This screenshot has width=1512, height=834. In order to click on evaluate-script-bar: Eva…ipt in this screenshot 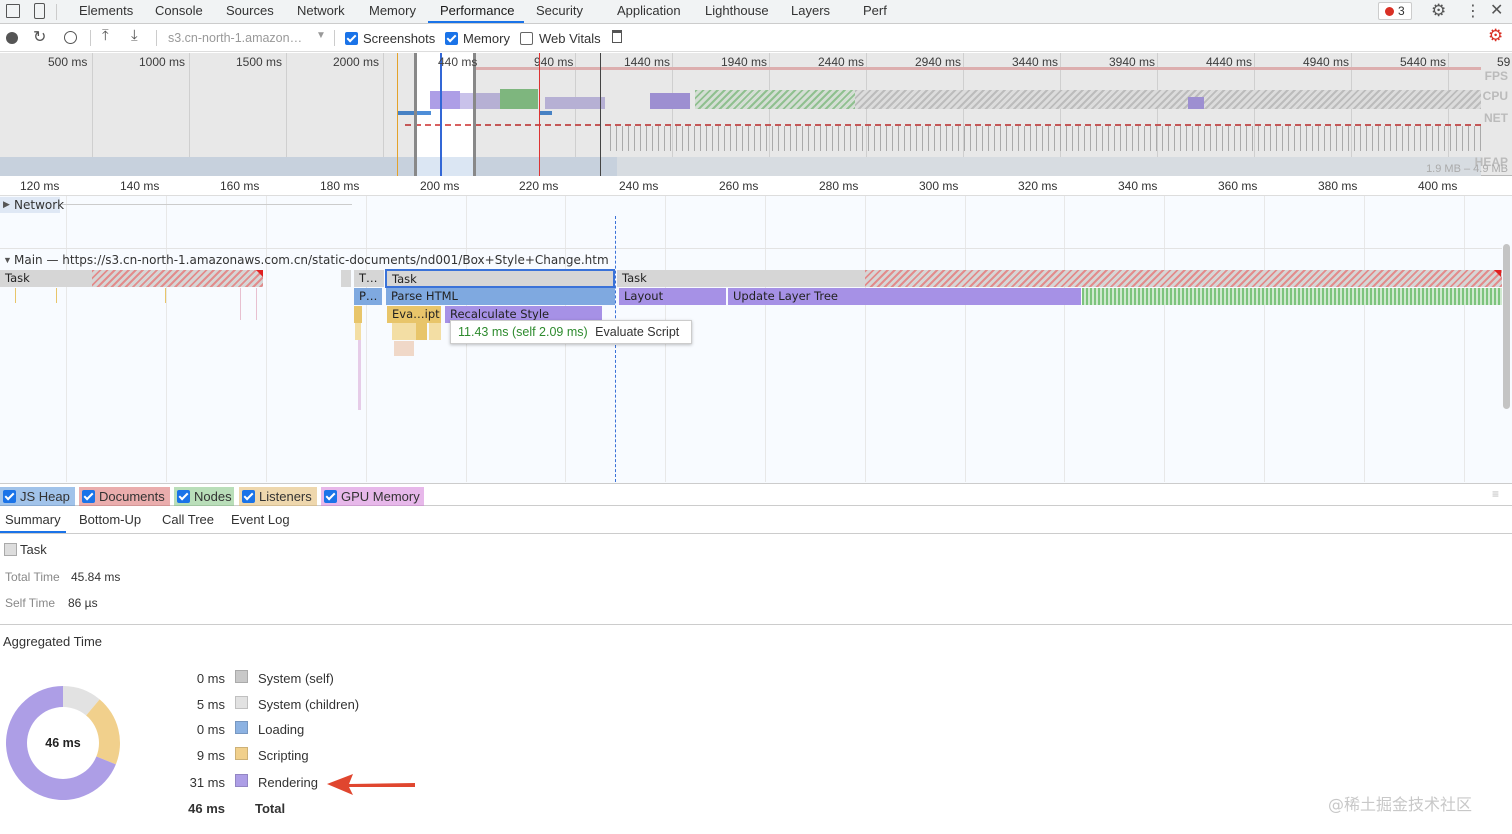, I will do `click(414, 314)`.